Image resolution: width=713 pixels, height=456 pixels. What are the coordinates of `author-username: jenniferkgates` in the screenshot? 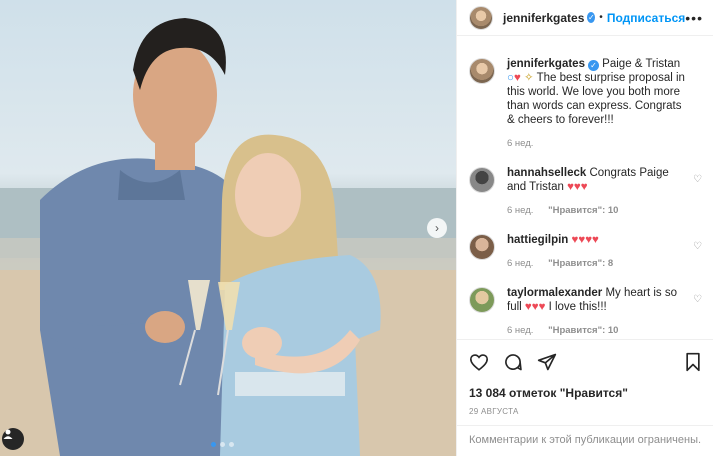 It's located at (543, 18).